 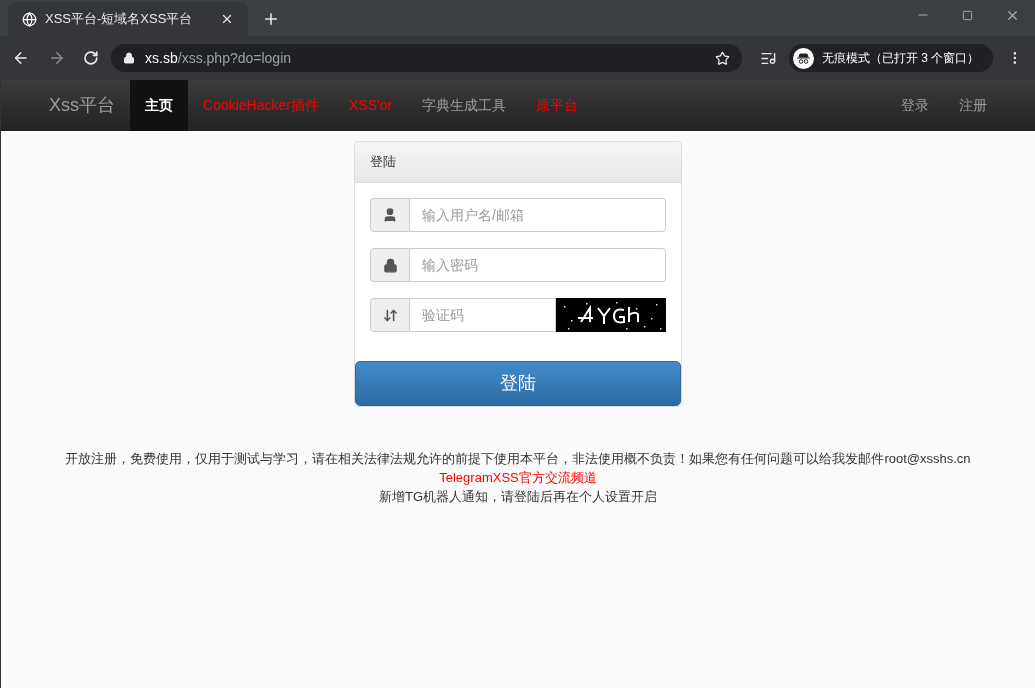 I want to click on browser-tab: XSS平台-短域名XSS平台, so click(x=128, y=19).